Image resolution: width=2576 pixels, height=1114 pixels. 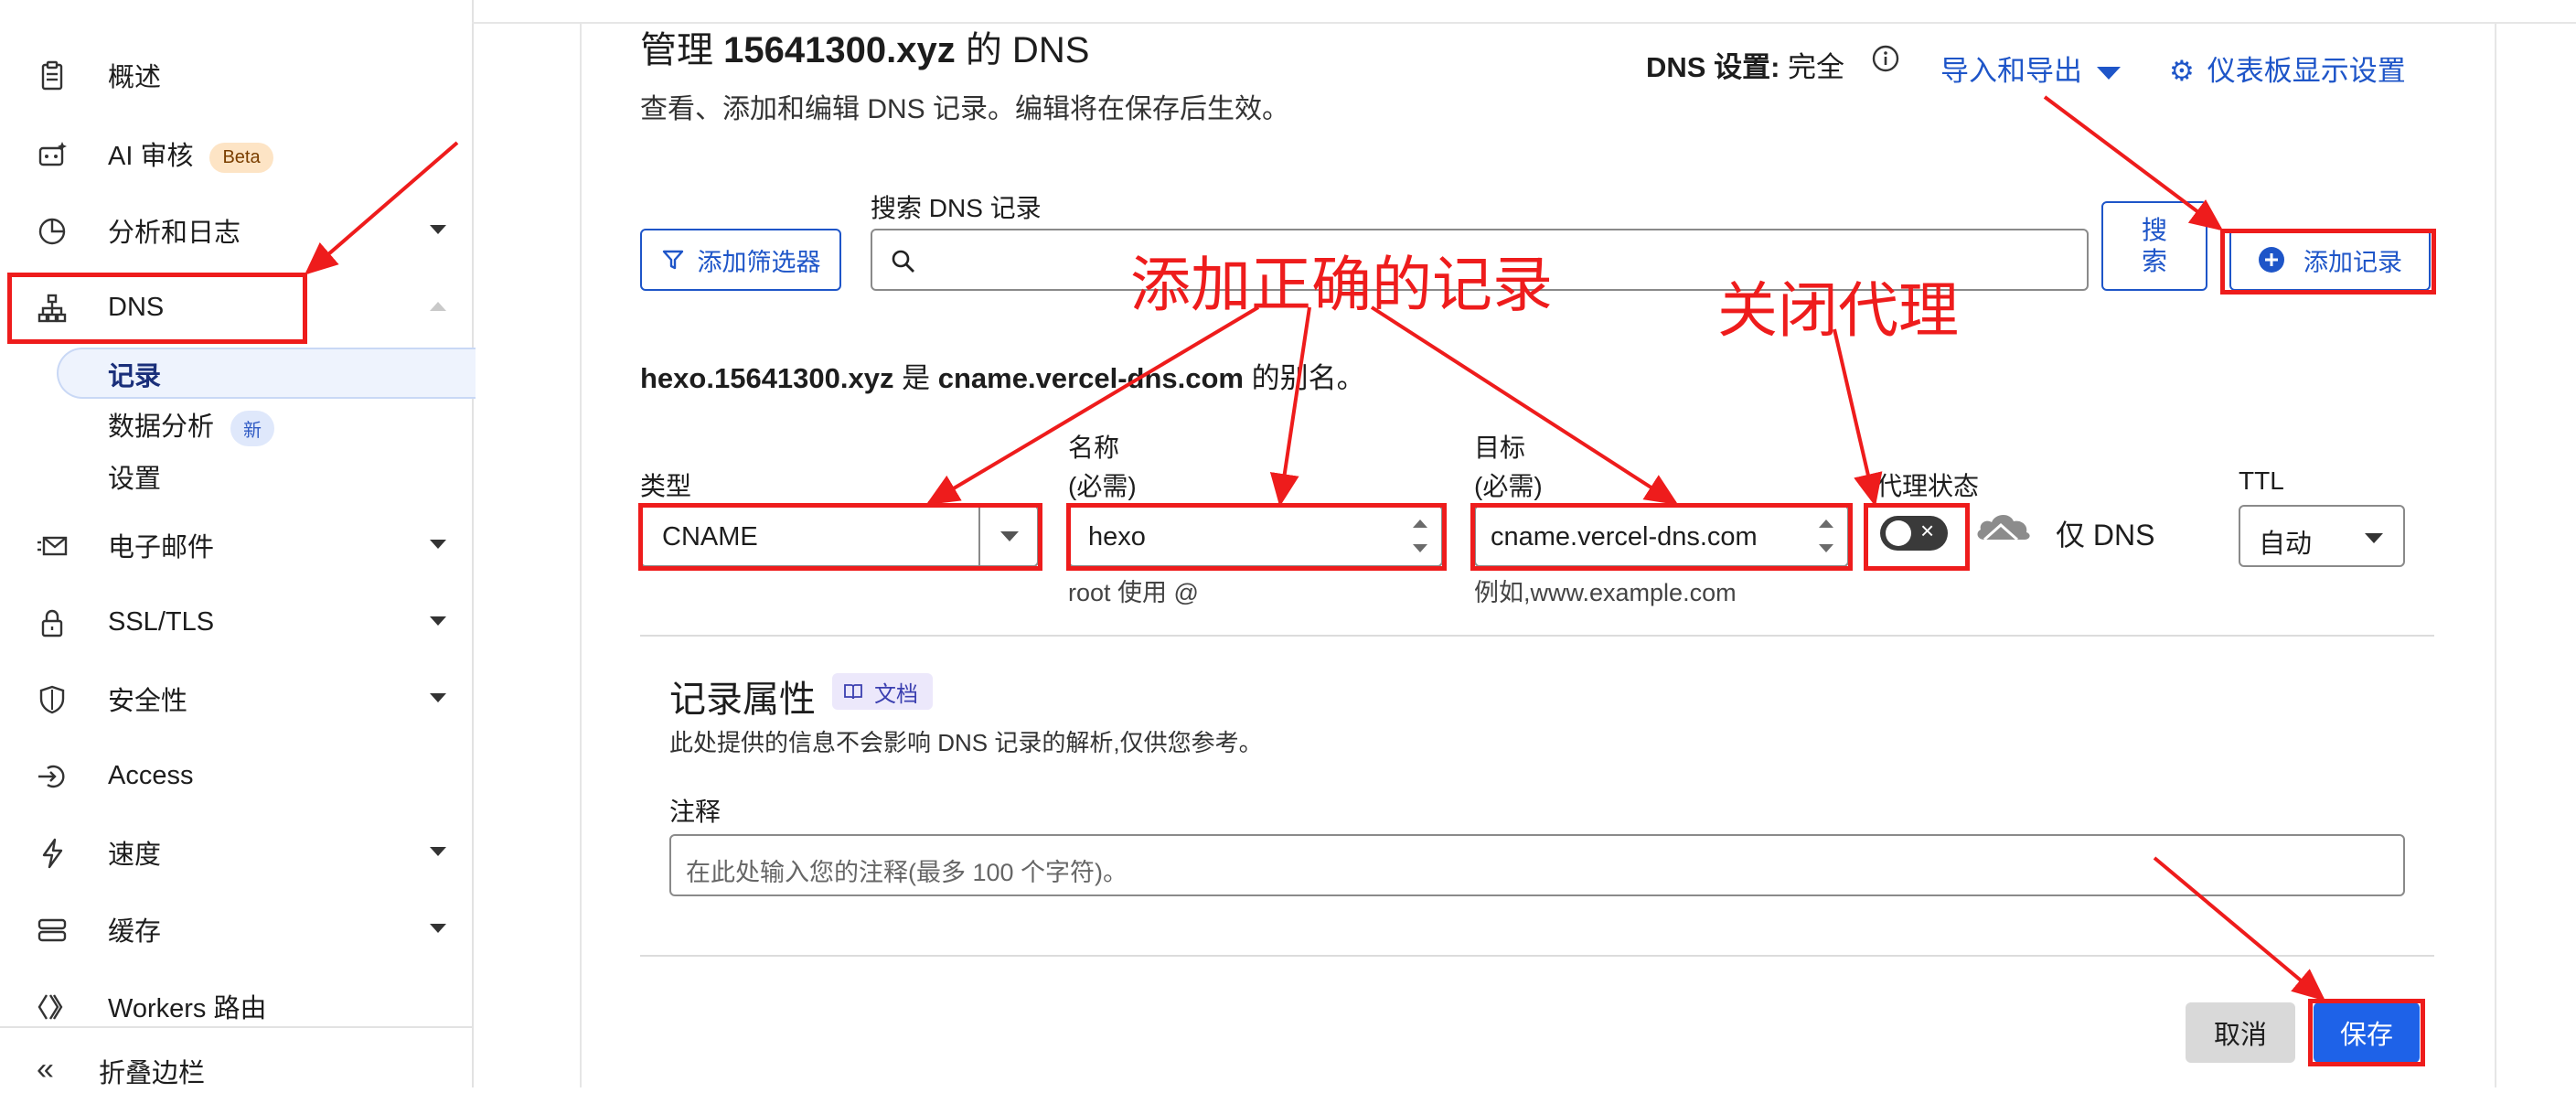 What do you see at coordinates (134, 477) in the screenshot?
I see `sidebar-subitem-settings: 设置` at bounding box center [134, 477].